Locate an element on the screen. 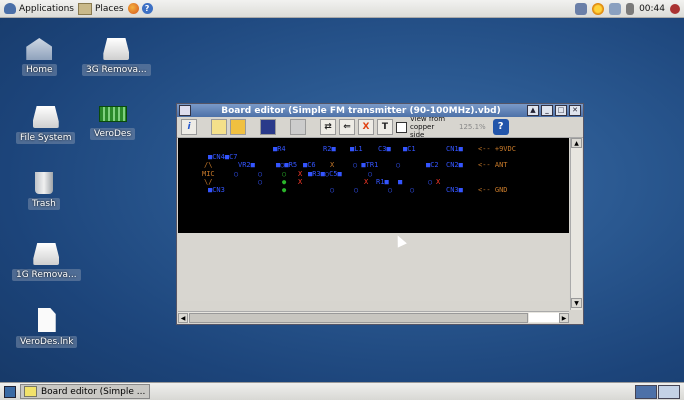 The width and height of the screenshot is (684, 400). desktop-icon-home: Home is located at coordinates (39, 57).